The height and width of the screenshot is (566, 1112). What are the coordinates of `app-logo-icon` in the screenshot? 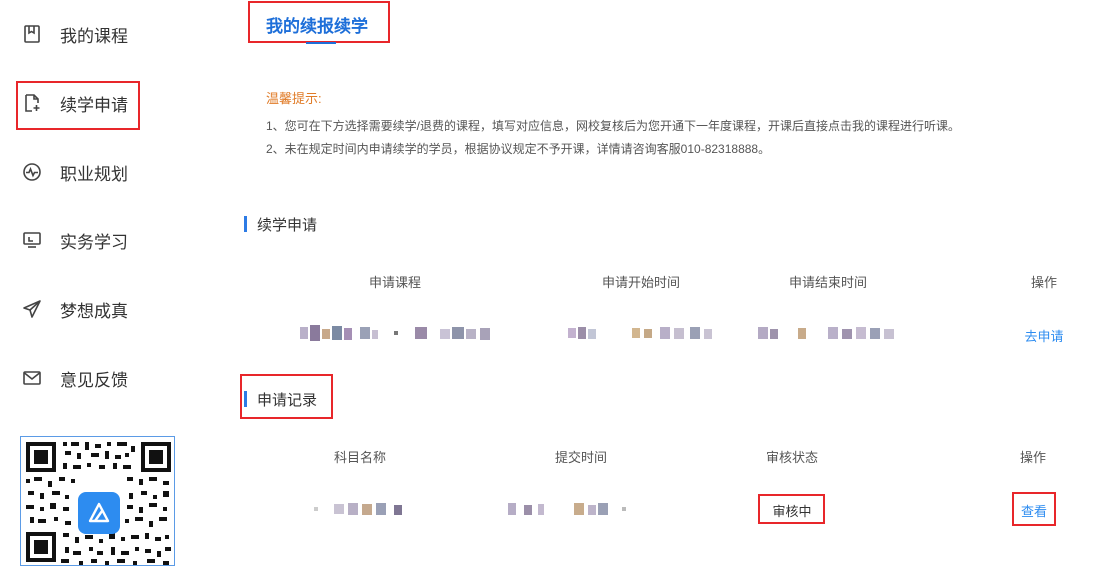 It's located at (99, 513).